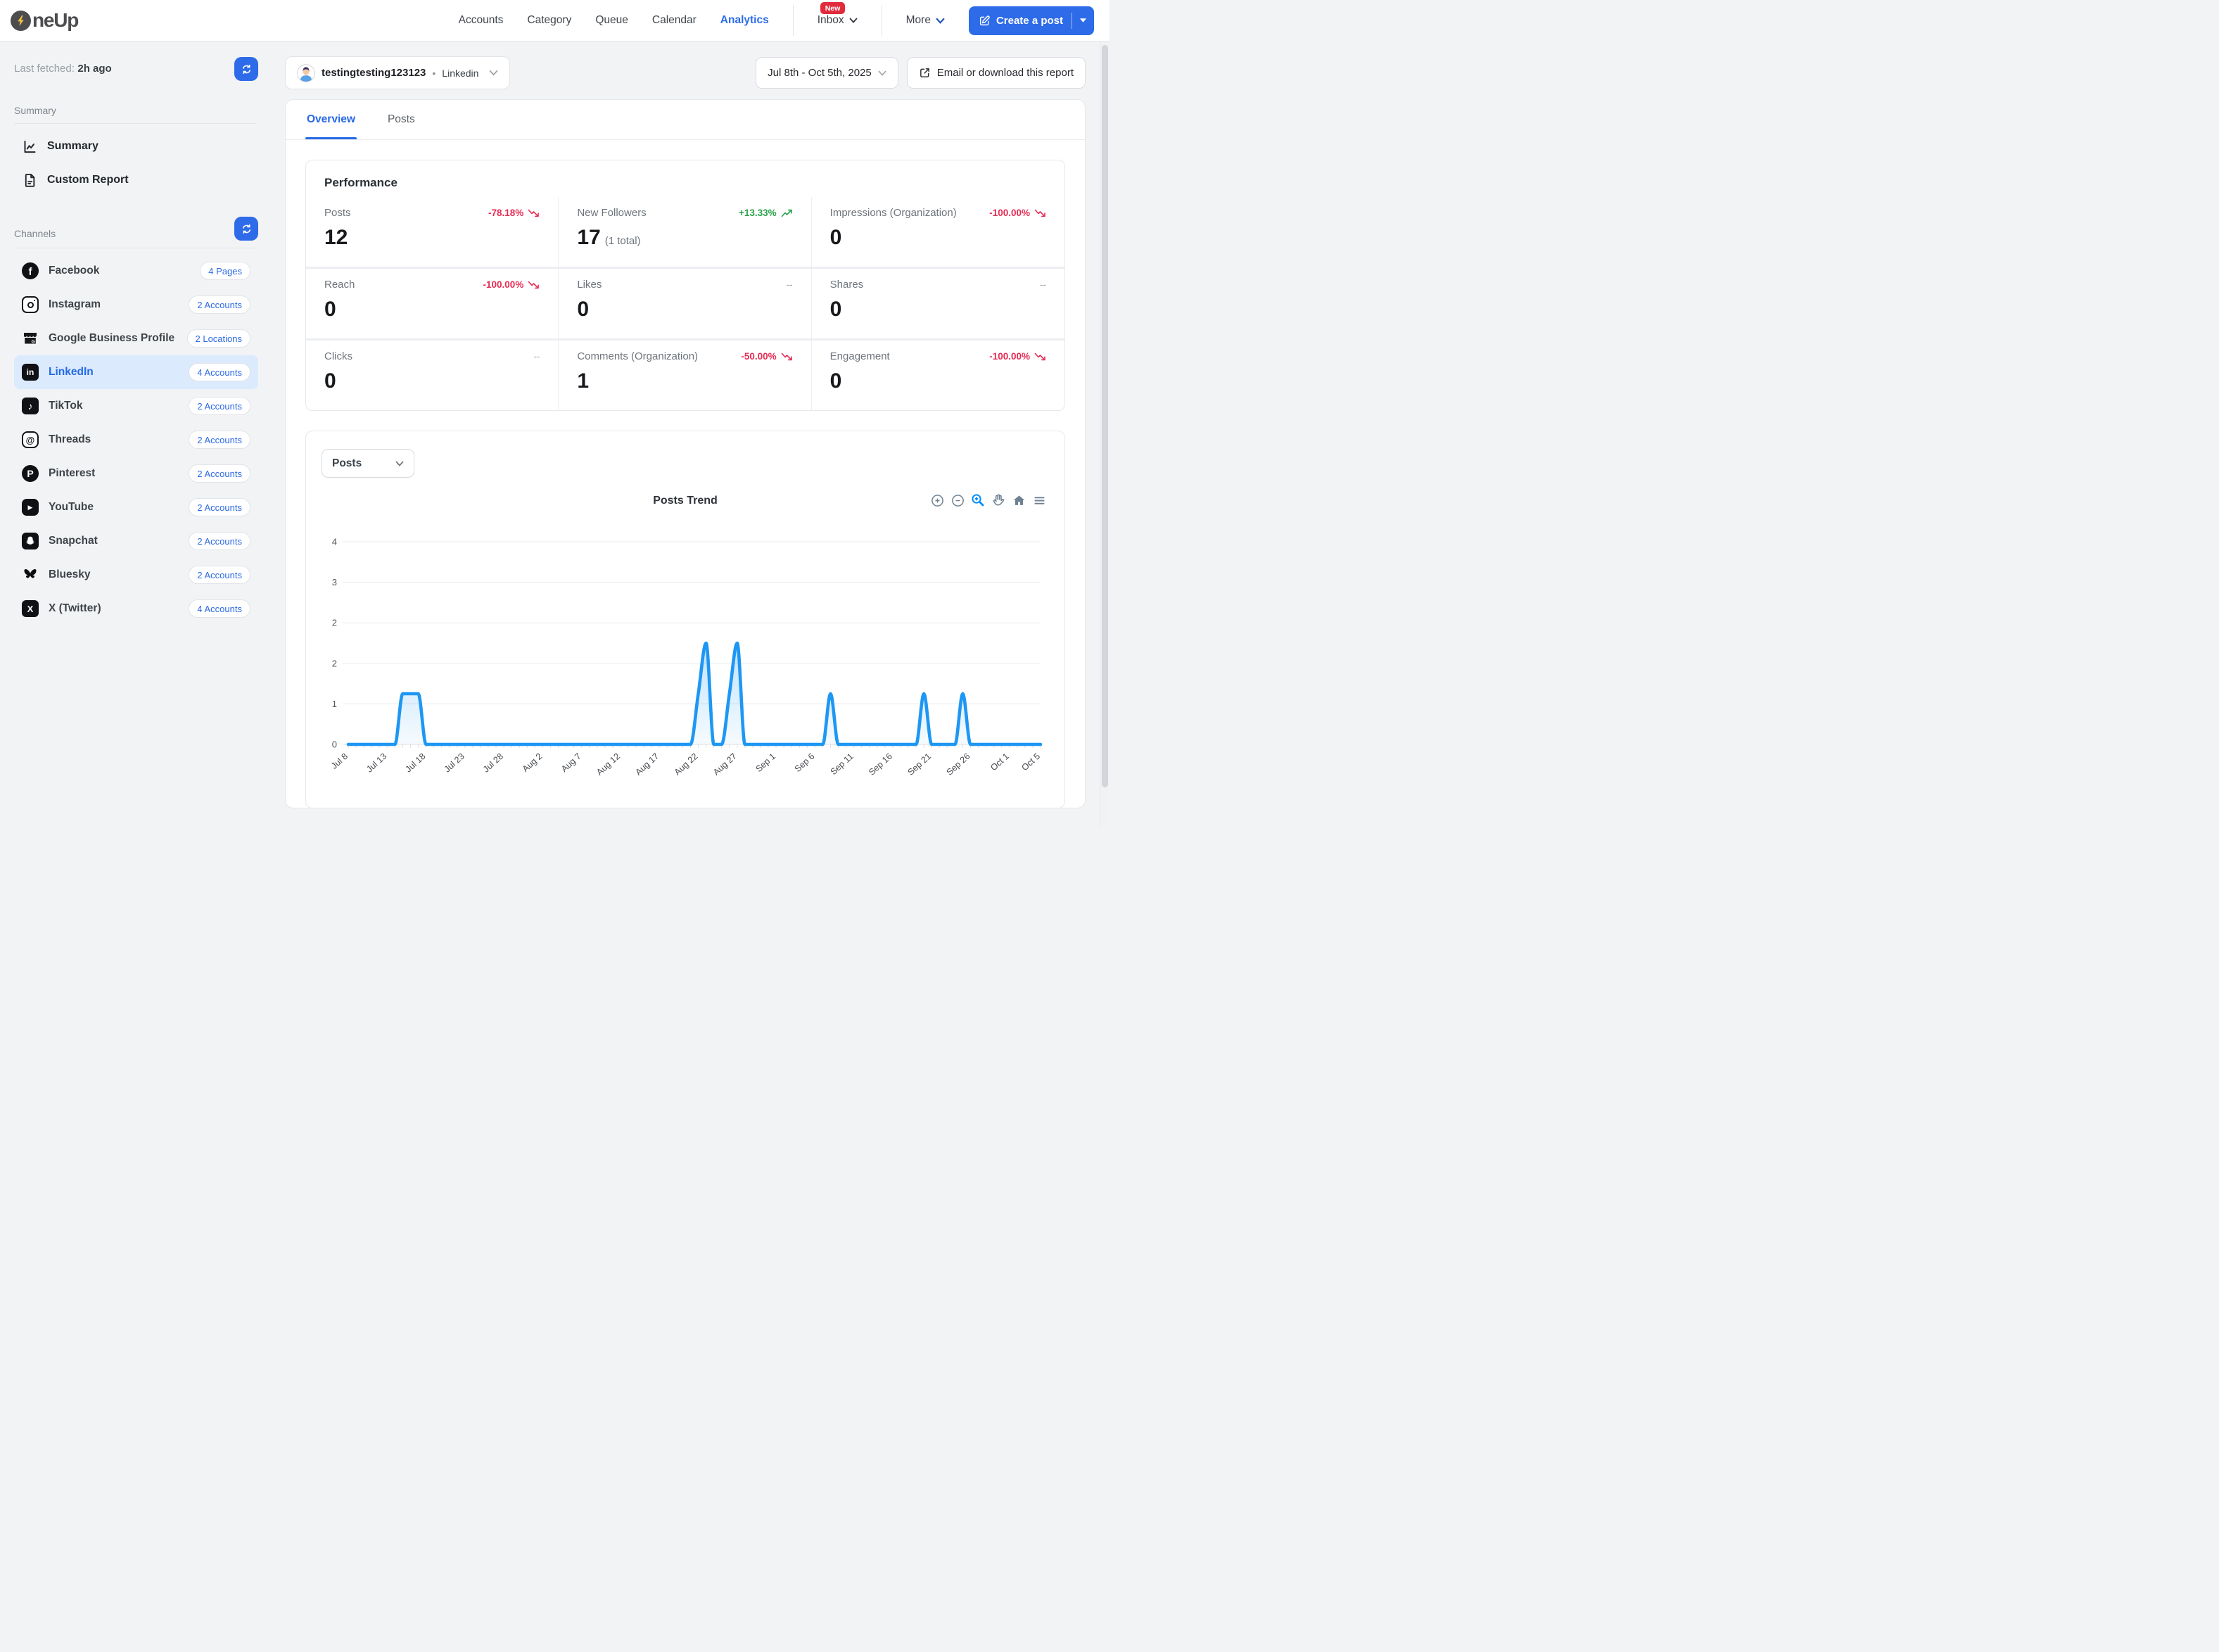 This screenshot has height=1652, width=2219. What do you see at coordinates (998, 500) in the screenshot?
I see `pan-icon` at bounding box center [998, 500].